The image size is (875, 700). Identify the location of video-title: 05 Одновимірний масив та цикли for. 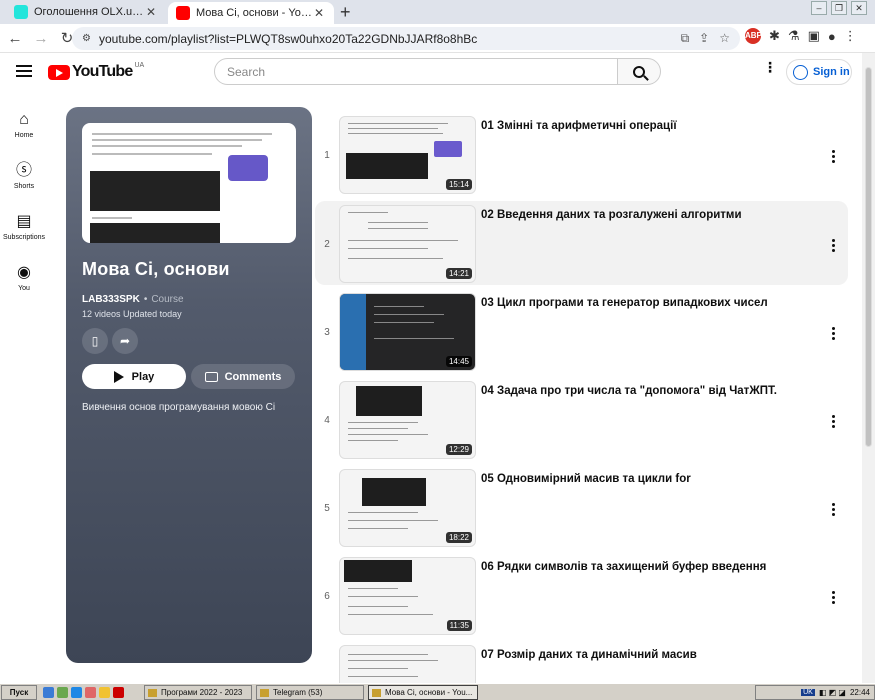
(646, 479).